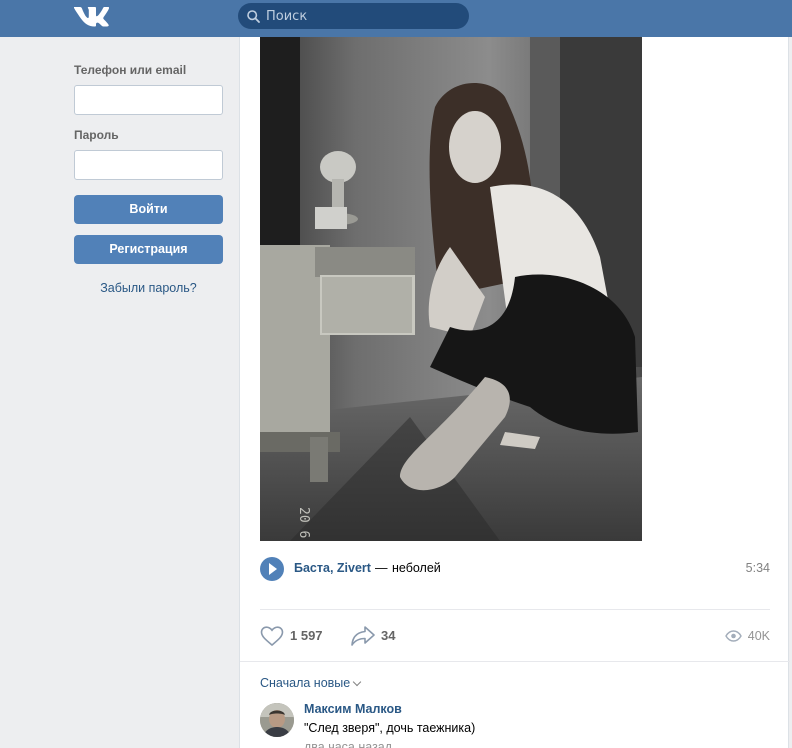 This screenshot has height=748, width=792. What do you see at coordinates (253, 16) in the screenshot?
I see `search-icon` at bounding box center [253, 16].